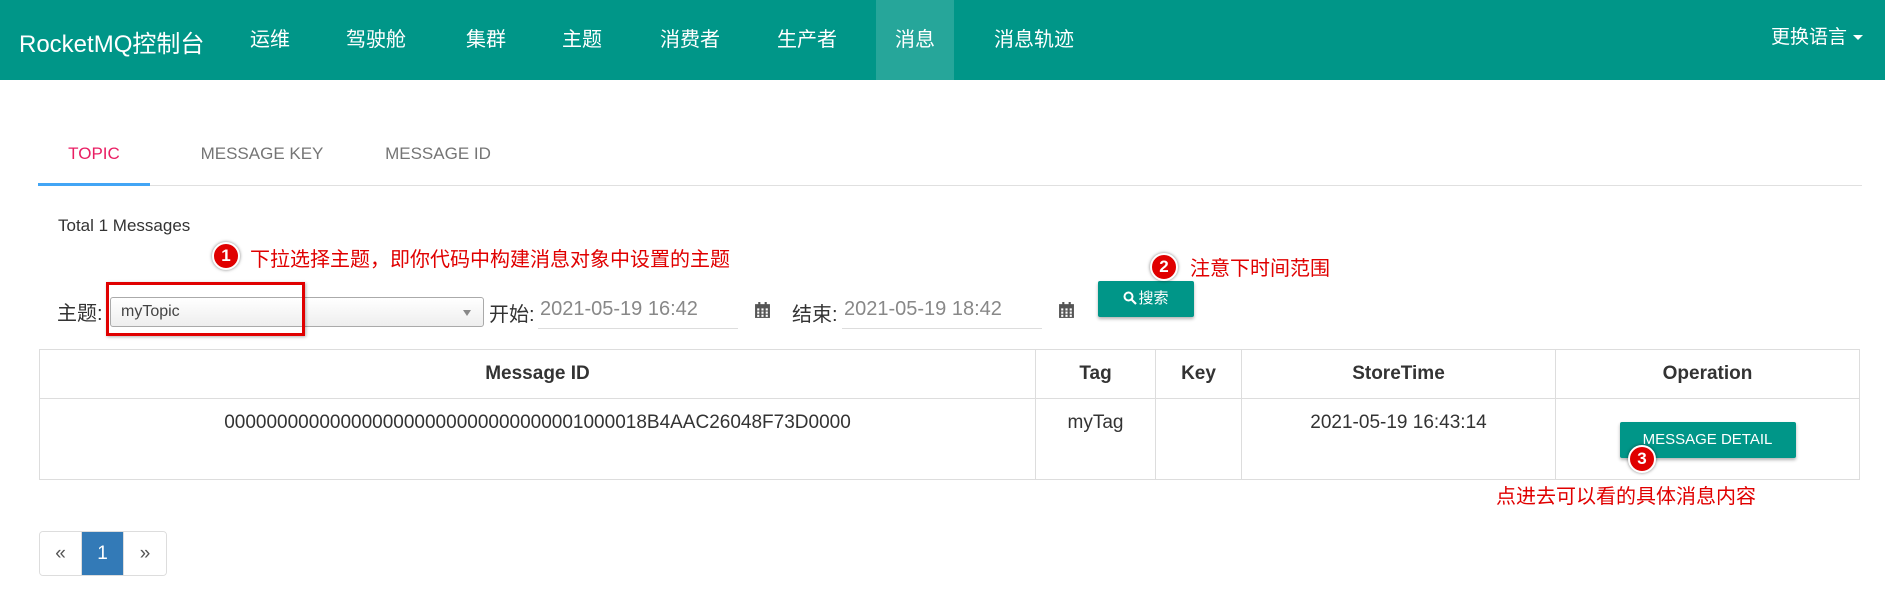  I want to click on search-button: 搜索, so click(1146, 299).